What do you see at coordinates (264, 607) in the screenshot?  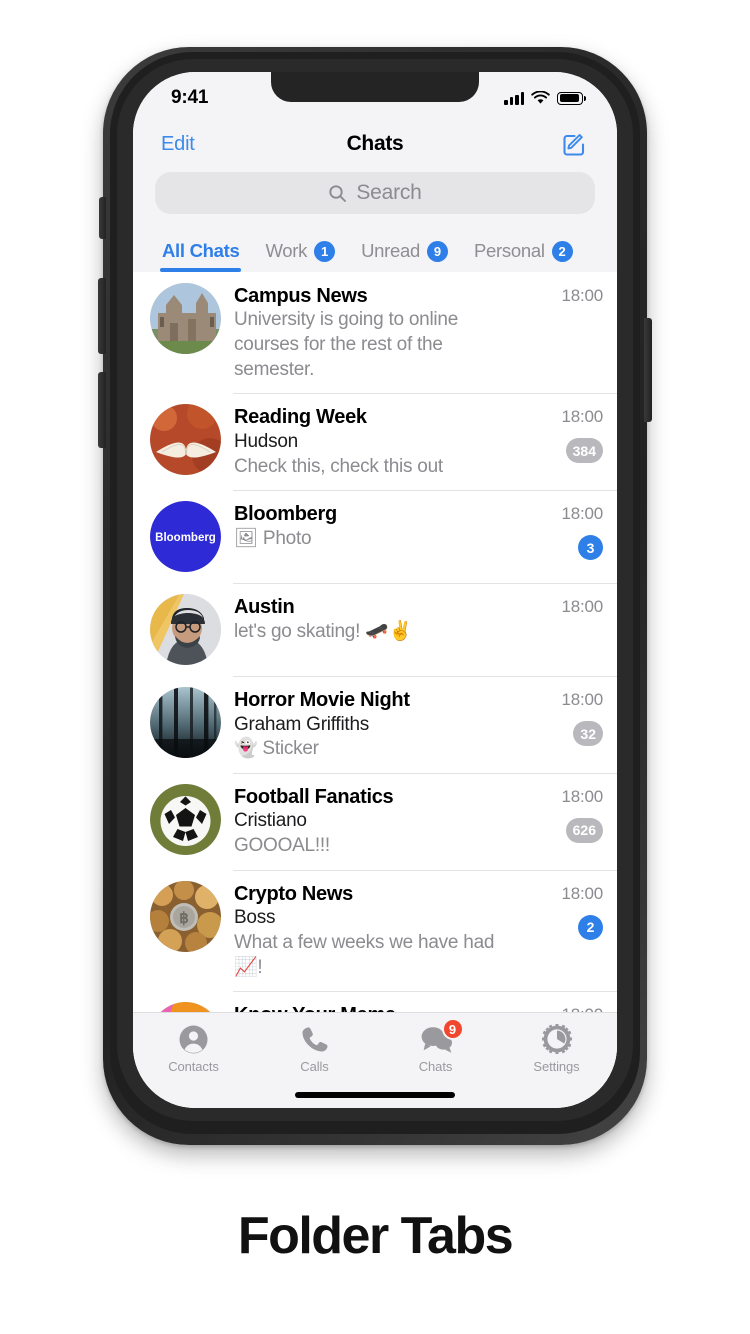 I see `chat-title: Austin` at bounding box center [264, 607].